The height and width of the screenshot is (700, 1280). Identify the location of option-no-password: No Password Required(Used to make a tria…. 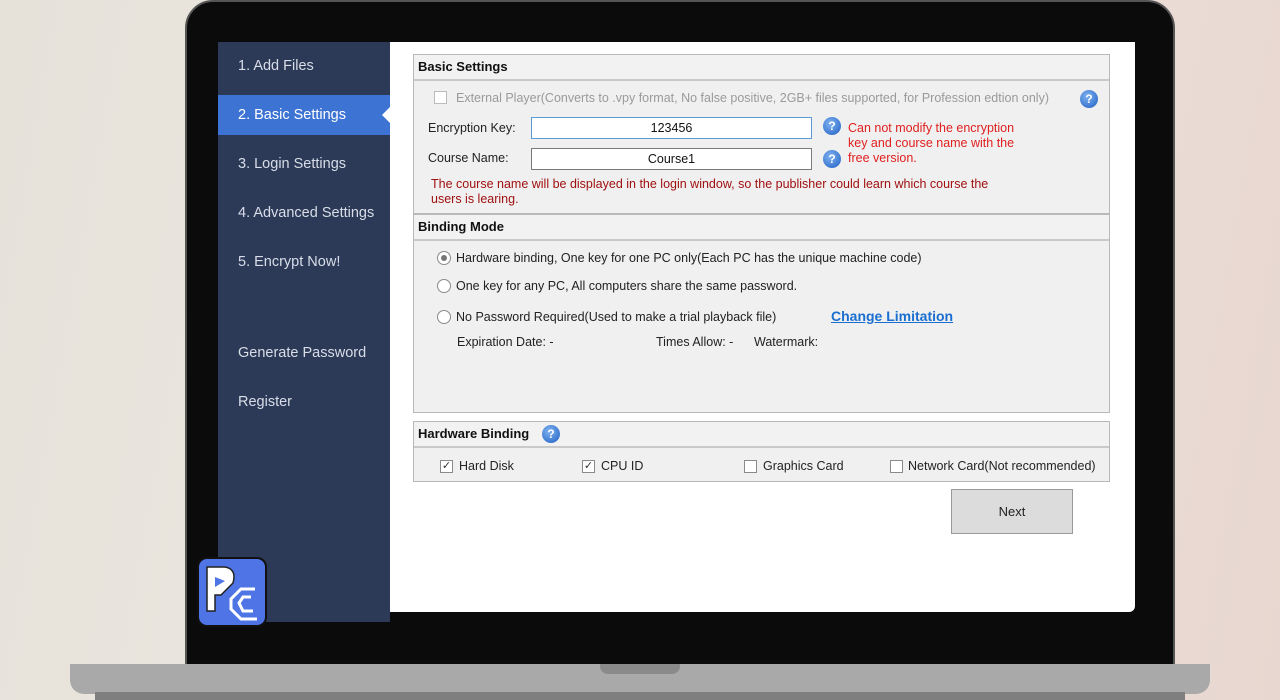
(616, 317).